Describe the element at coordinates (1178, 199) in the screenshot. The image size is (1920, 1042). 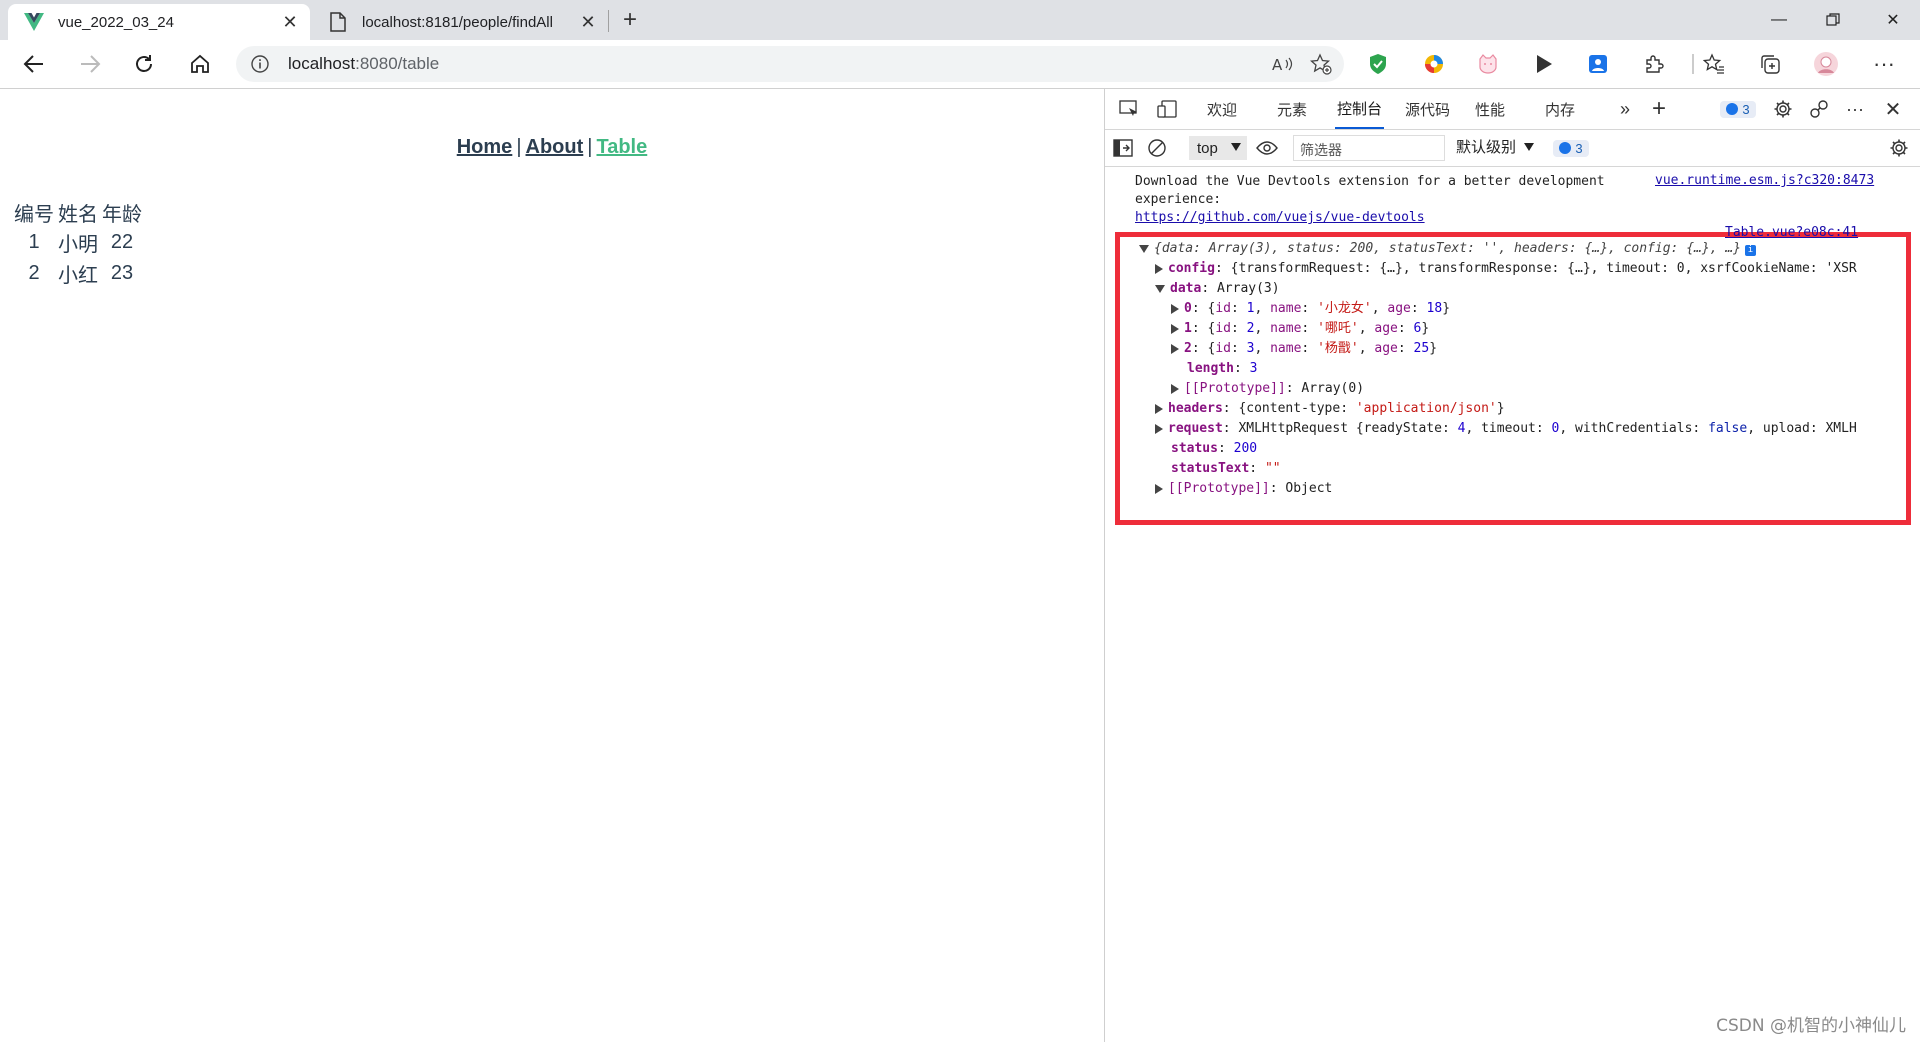
I see `console-text: experience:` at that location.